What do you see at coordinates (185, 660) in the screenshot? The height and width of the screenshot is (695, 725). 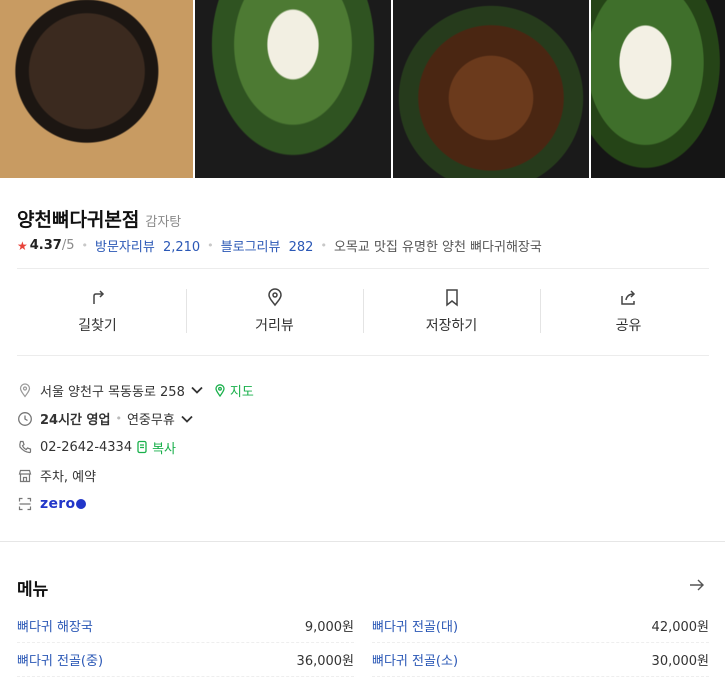 I see `menu-item: 뼈다귀 전골(중) 36,000원` at bounding box center [185, 660].